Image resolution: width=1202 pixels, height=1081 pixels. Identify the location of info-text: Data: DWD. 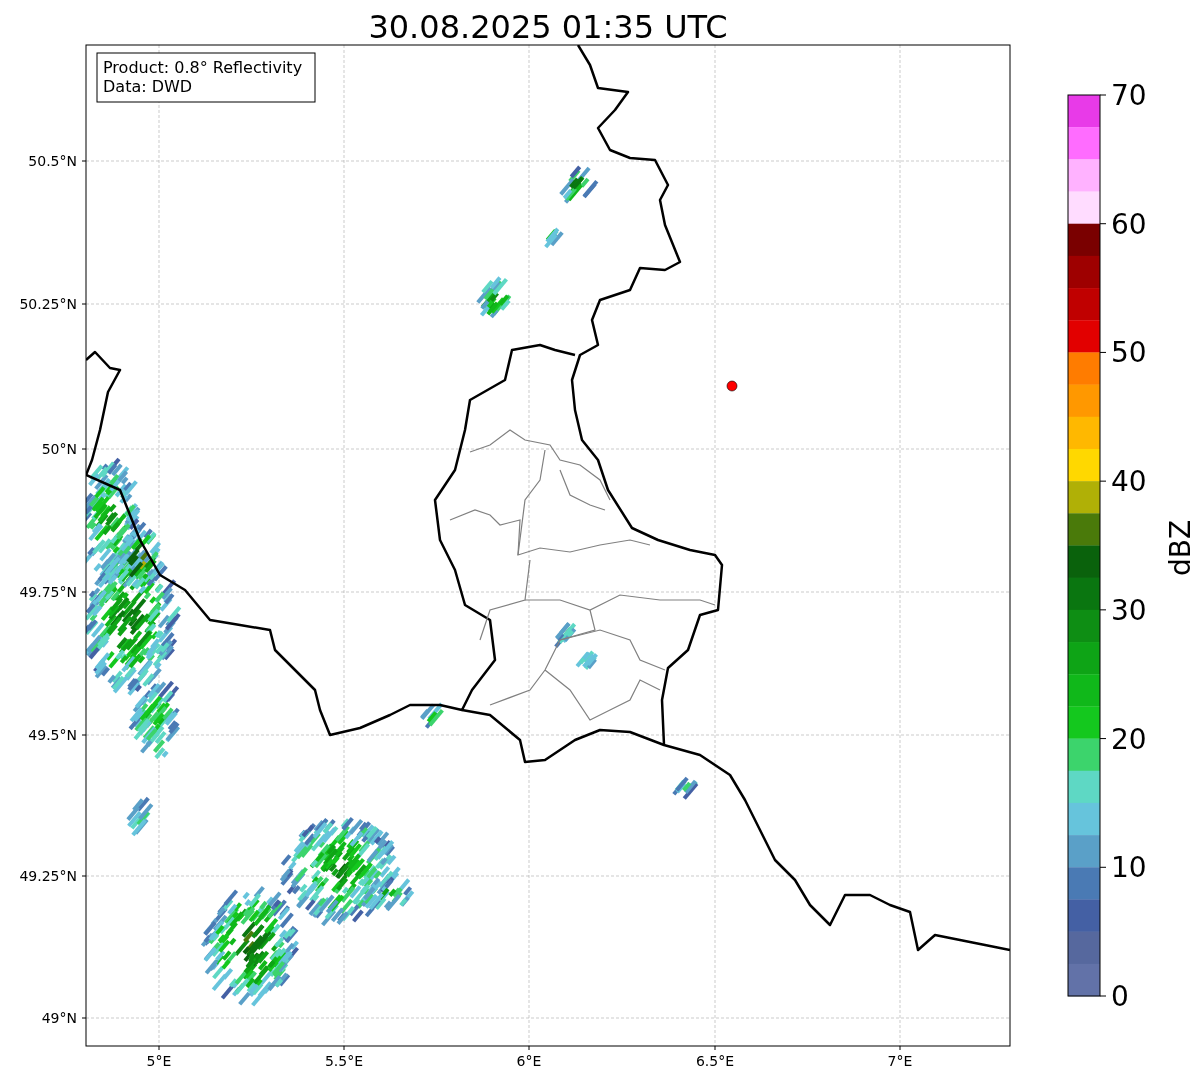
(148, 86).